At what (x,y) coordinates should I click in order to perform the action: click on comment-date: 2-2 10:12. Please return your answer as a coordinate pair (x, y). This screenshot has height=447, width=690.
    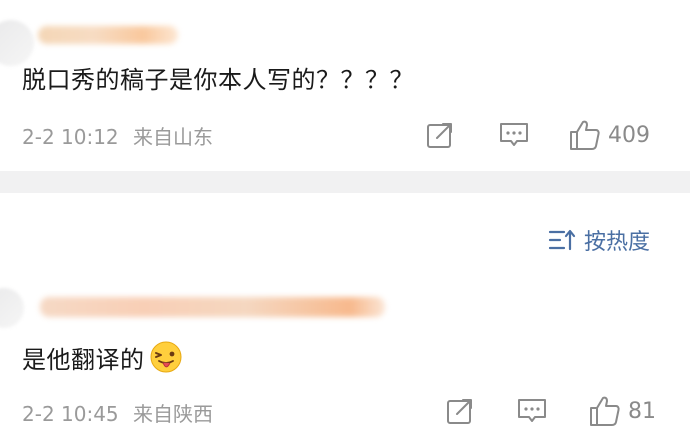
    Looking at the image, I should click on (70, 137).